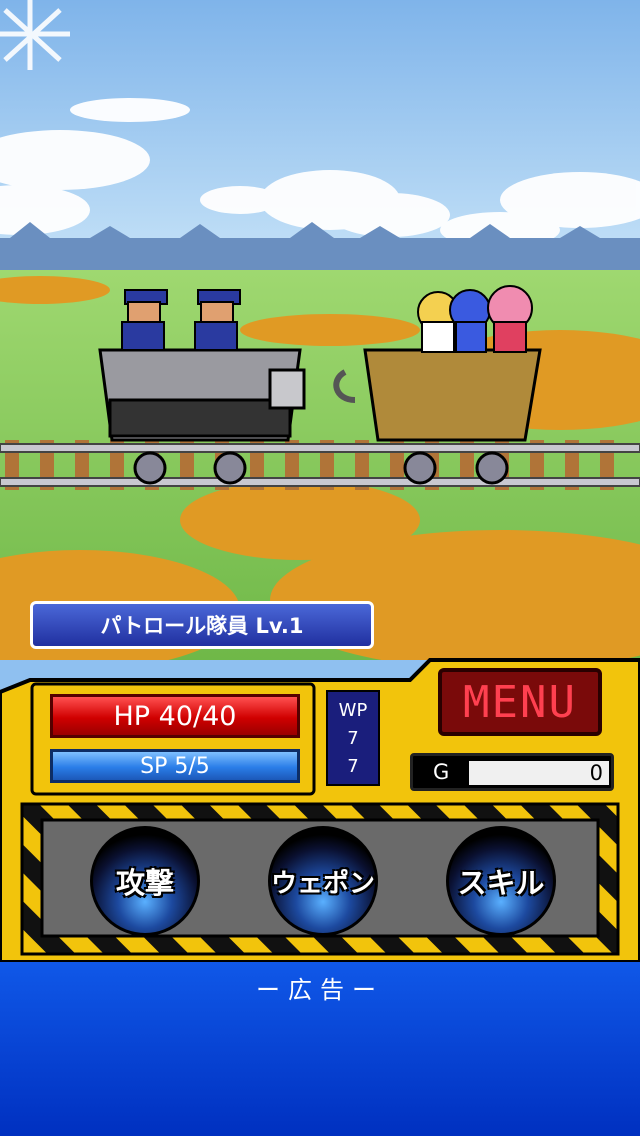  Describe the element at coordinates (510, 319) in the screenshot. I see `hero-pink-hair` at that location.